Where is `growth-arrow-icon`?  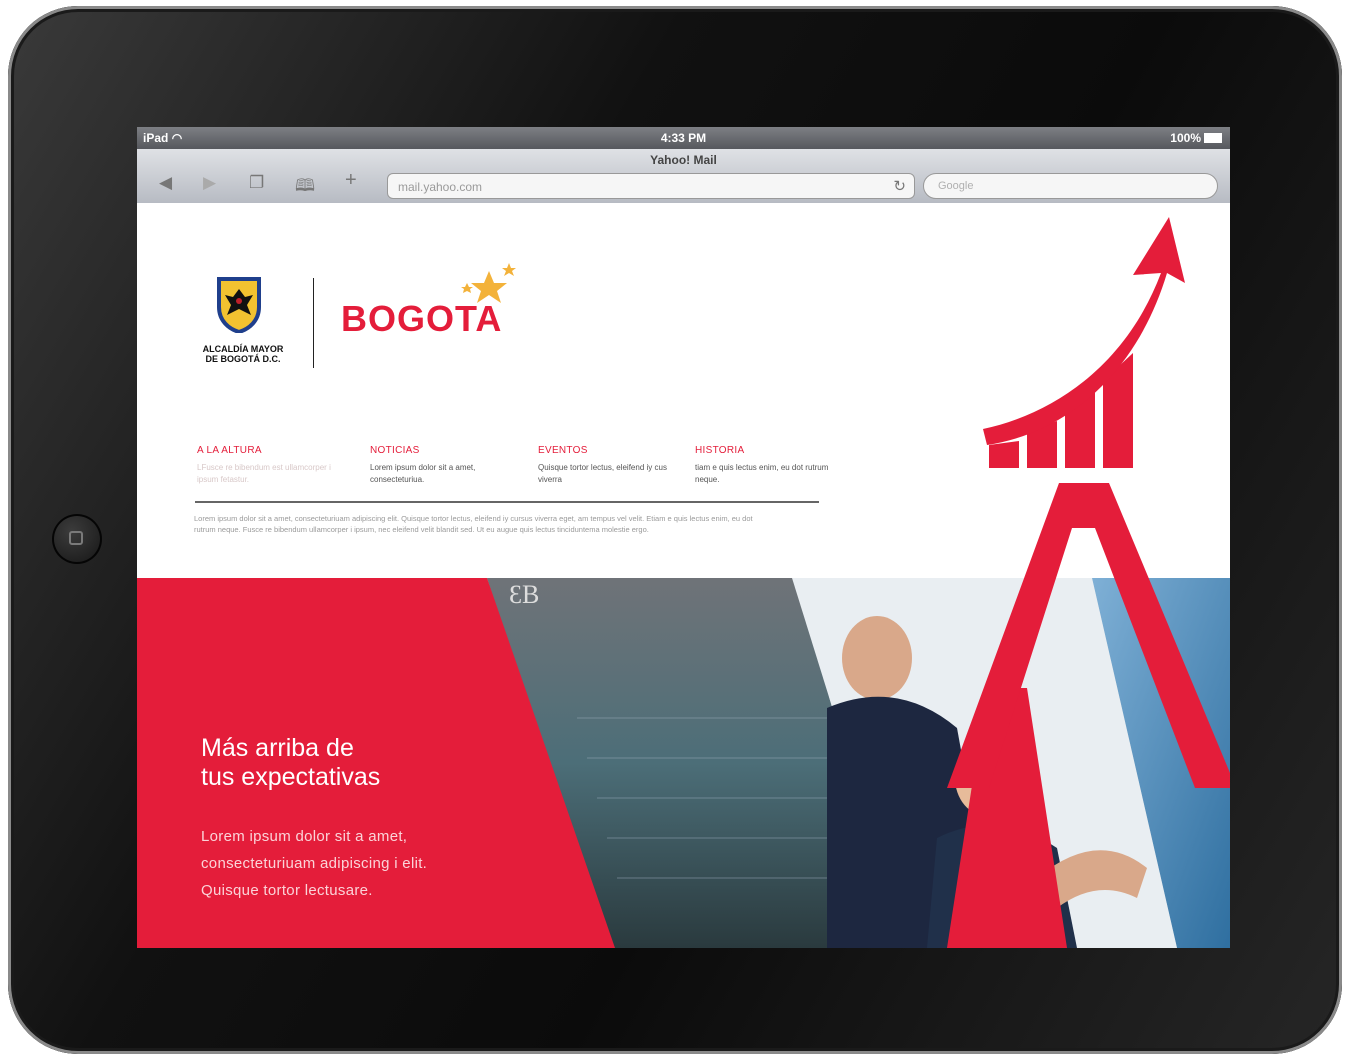
growth-arrow-icon is located at coordinates (1088, 502).